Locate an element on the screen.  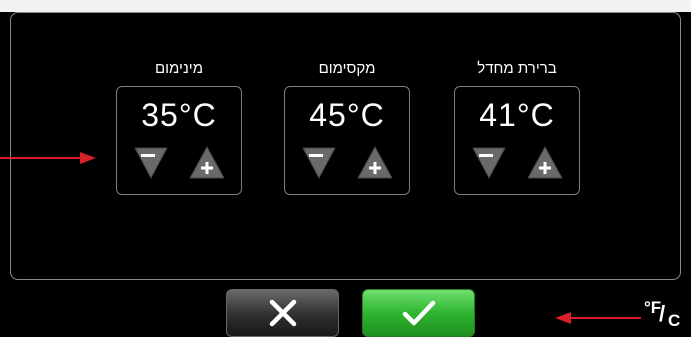
unit-slash: / is located at coordinates (662, 313).